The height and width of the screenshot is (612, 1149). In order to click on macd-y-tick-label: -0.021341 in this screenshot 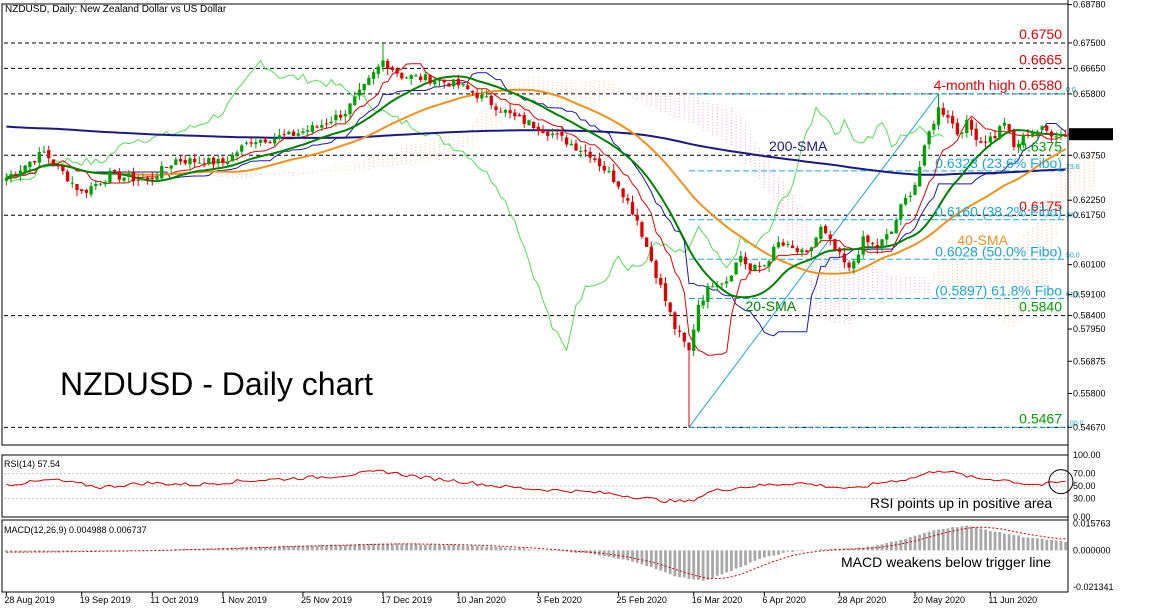, I will do `click(1093, 587)`.